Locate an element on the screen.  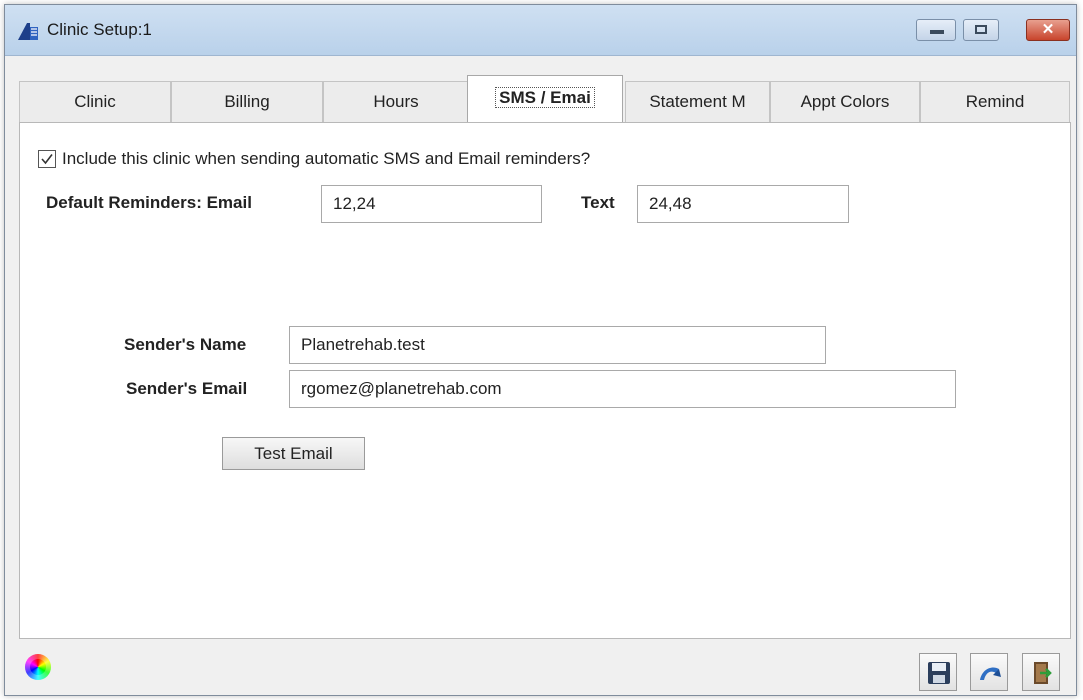
clinic-app-icon is located at coordinates (28, 31).